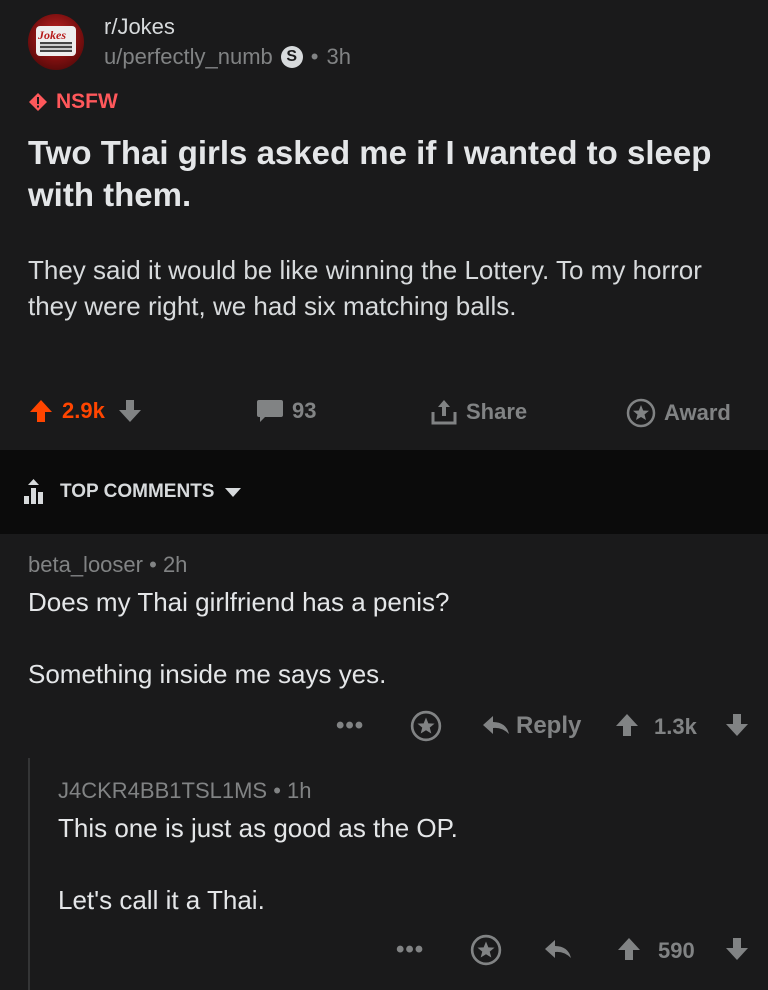  What do you see at coordinates (56, 47) in the screenshot?
I see `jukebox-grill` at bounding box center [56, 47].